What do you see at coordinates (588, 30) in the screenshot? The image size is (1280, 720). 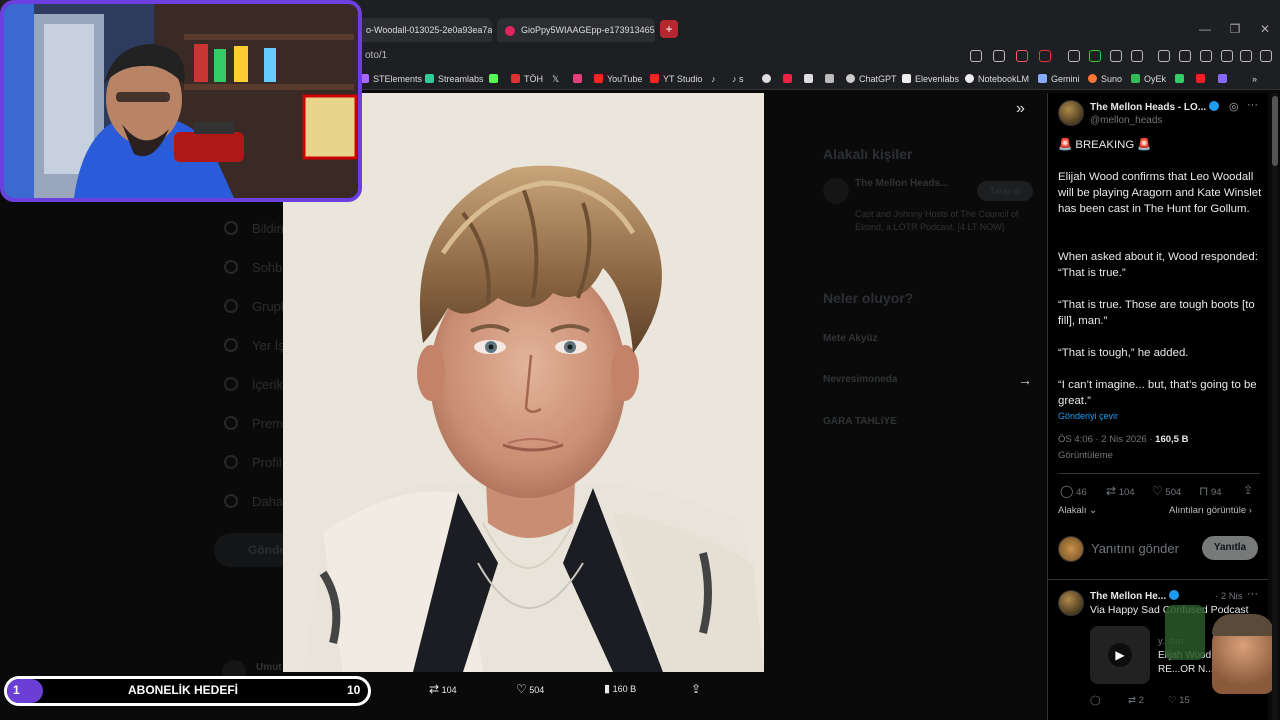 I see `tab-2-label: GioPpy5WIAAGEpp-e173913465131` at bounding box center [588, 30].